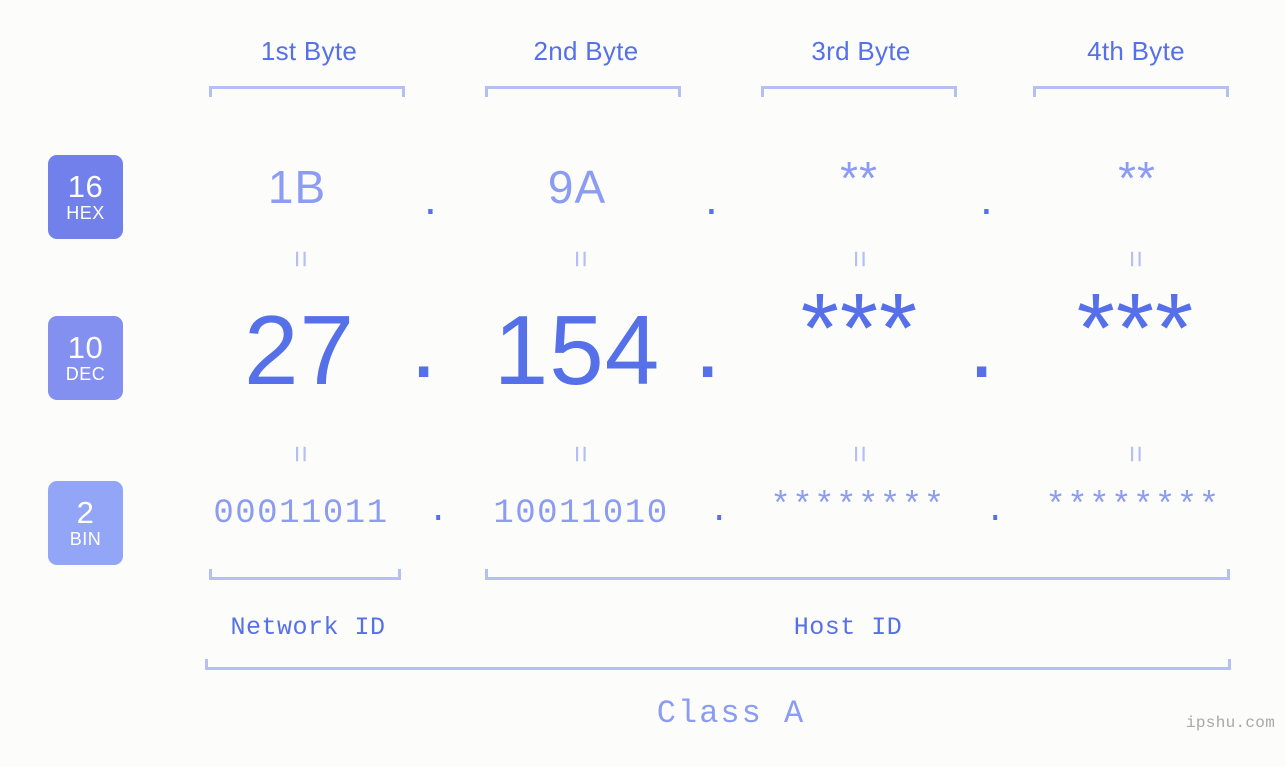 The width and height of the screenshot is (1285, 767). I want to click on hex-byte-4: **, so click(1137, 178).